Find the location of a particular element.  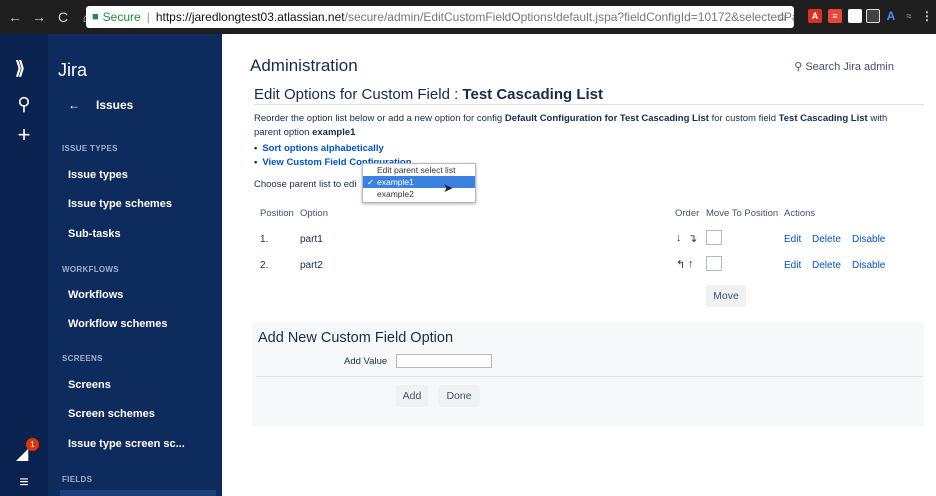

sidebar-item-issue-type-schemes: Issue type schemes is located at coordinates (120, 204).